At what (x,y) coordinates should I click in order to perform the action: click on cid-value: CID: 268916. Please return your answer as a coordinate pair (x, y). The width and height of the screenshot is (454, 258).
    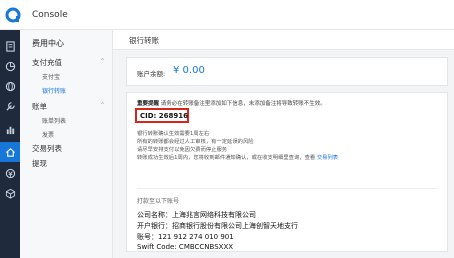
    Looking at the image, I should click on (164, 116).